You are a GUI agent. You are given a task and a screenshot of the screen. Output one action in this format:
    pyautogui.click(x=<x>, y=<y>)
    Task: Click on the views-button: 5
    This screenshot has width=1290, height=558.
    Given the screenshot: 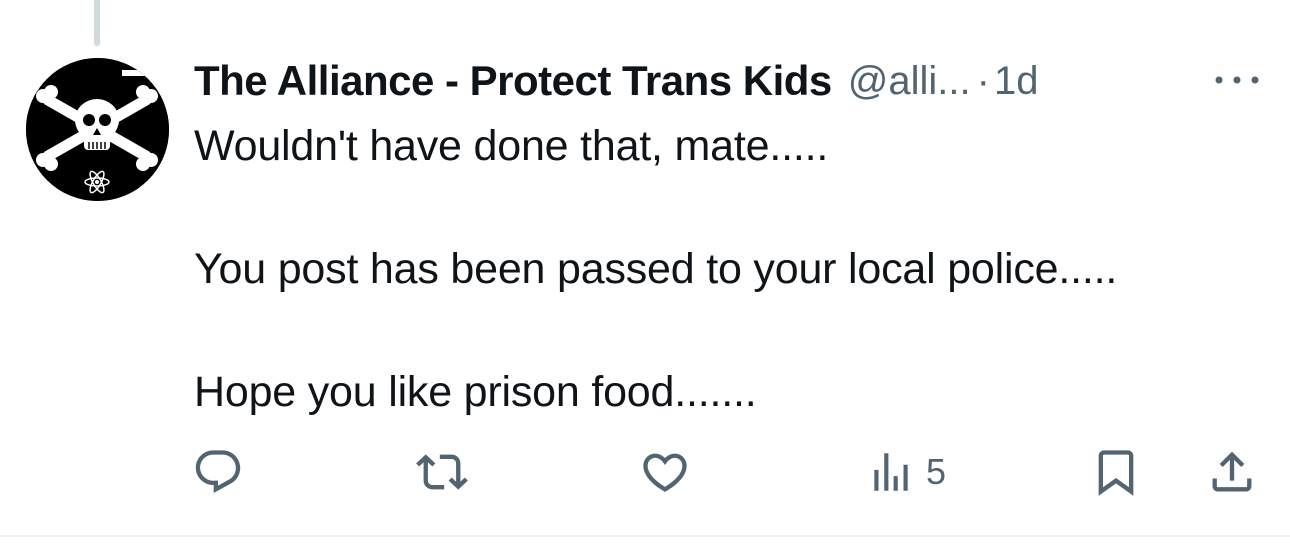 What is the action you would take?
    pyautogui.click(x=906, y=472)
    